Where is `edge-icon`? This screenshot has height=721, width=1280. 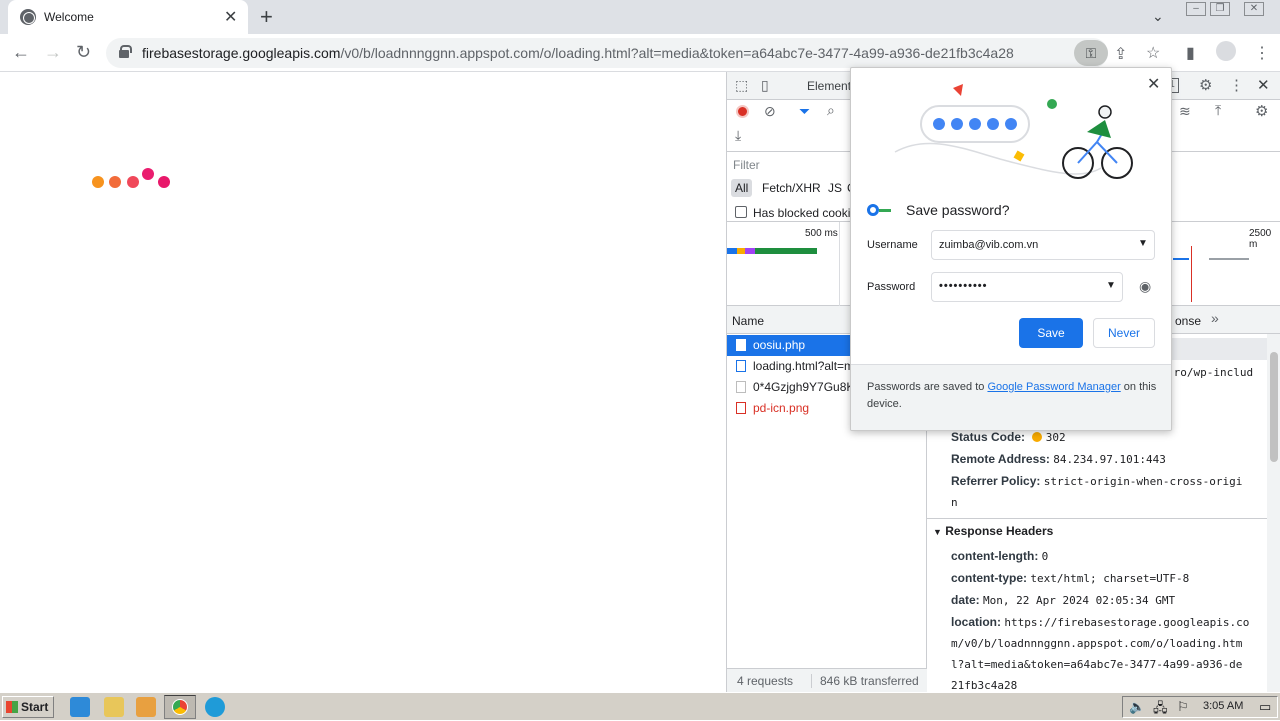
edge-icon is located at coordinates (215, 707).